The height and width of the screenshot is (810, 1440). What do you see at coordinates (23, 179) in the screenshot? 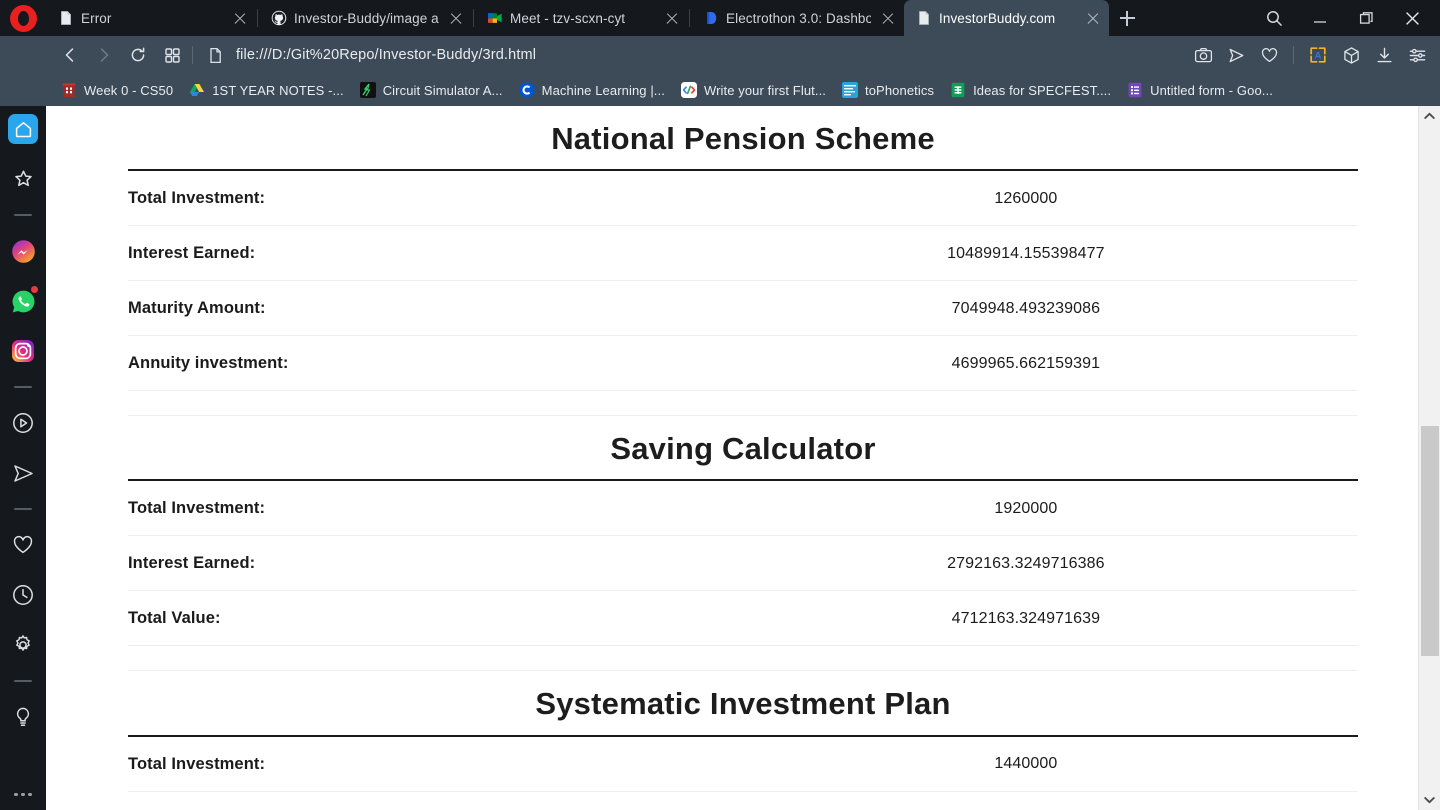
I see `sidebar-item-favorites` at bounding box center [23, 179].